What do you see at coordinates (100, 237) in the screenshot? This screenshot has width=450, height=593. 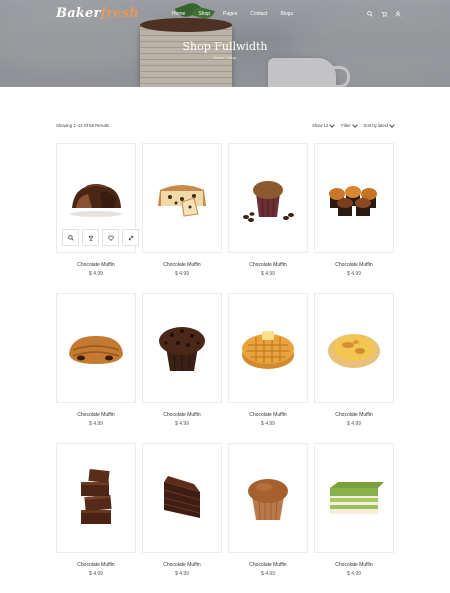 I see `product-actions` at bounding box center [100, 237].